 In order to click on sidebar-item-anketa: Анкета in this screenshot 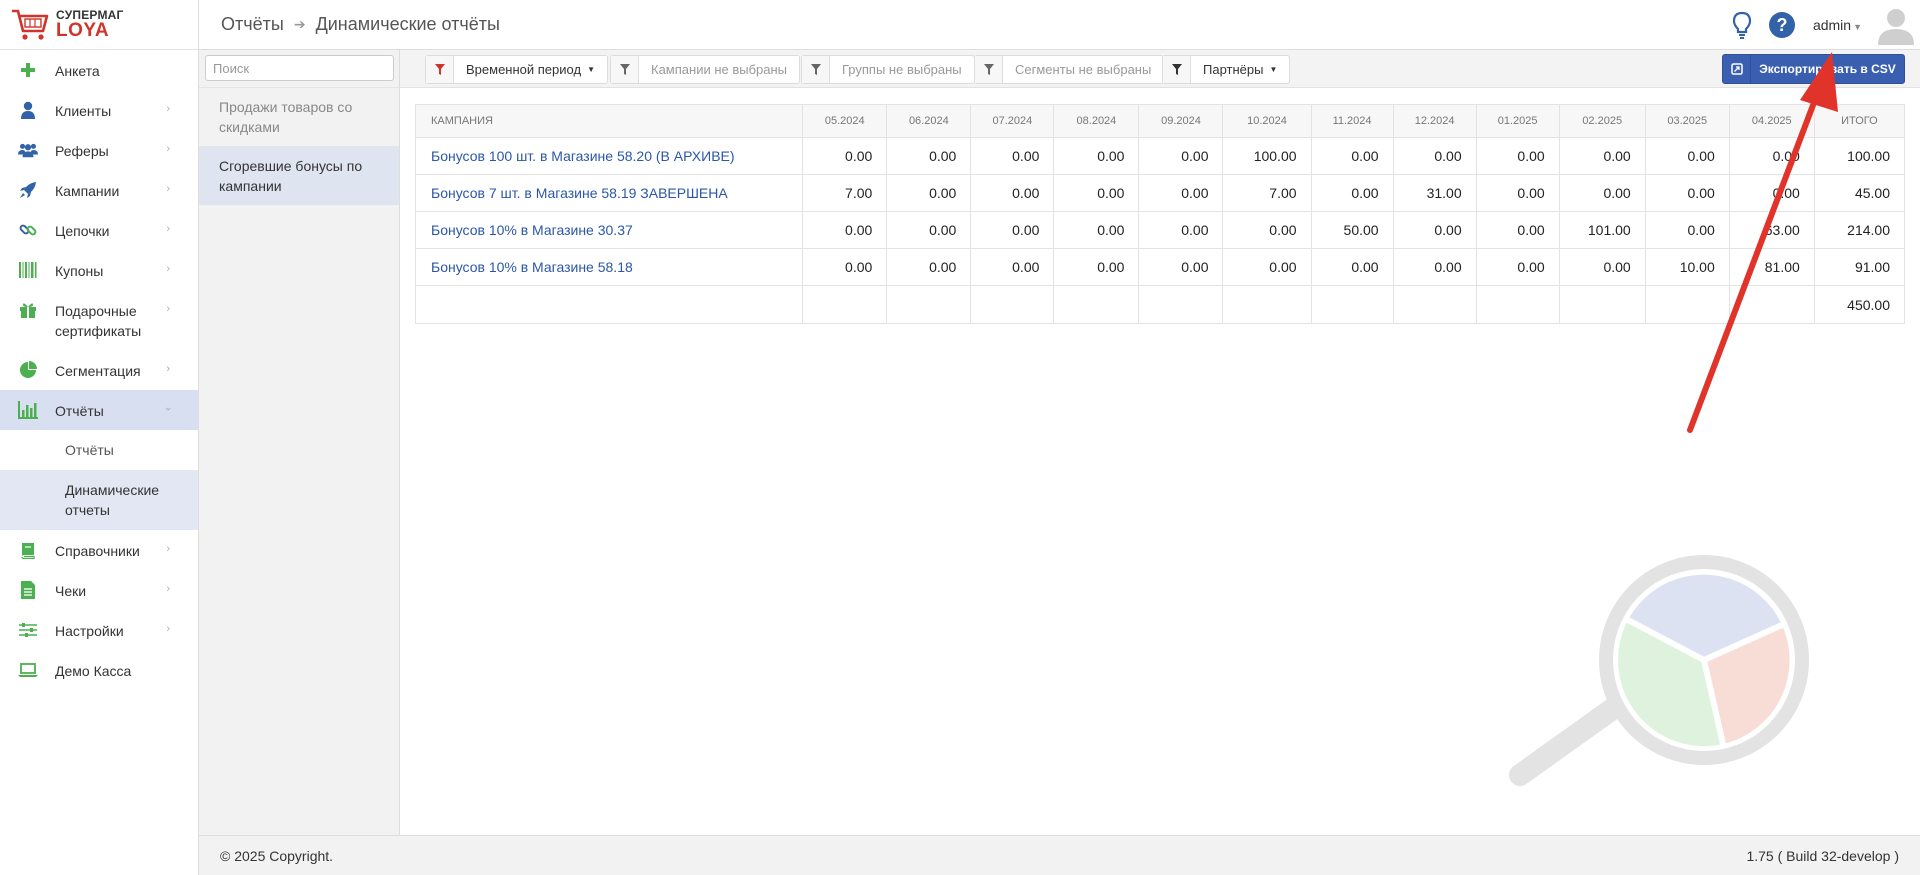, I will do `click(99, 70)`.